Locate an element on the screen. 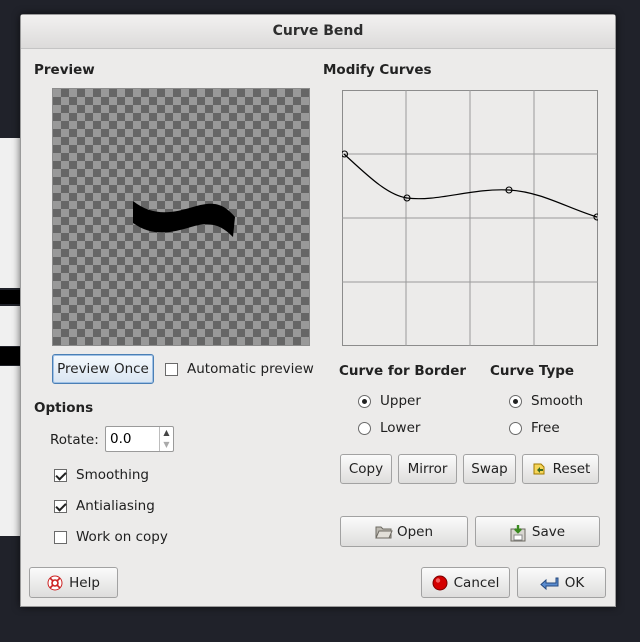  reset-label: Reset is located at coordinates (571, 469).